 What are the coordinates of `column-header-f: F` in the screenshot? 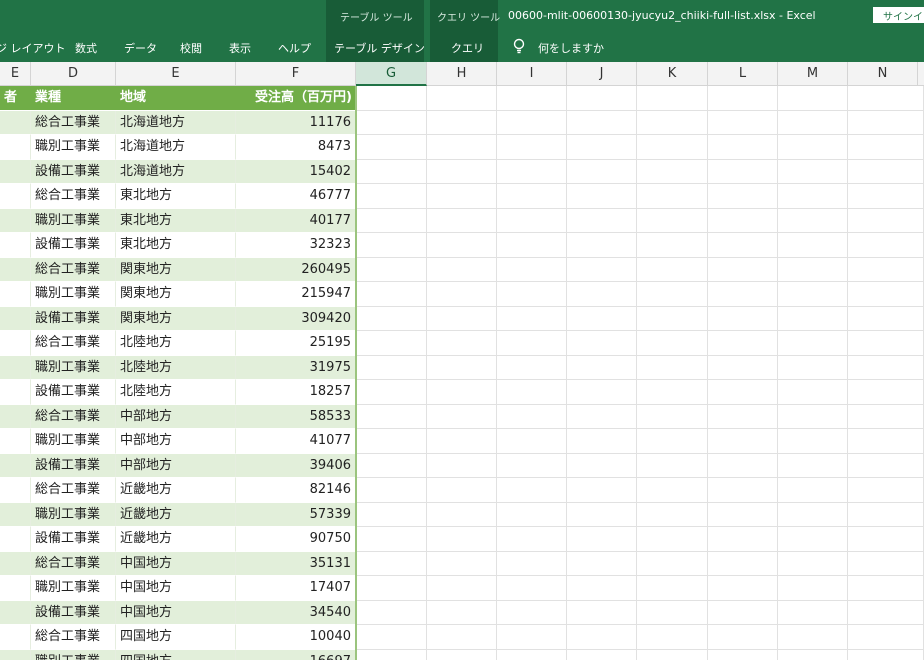 It's located at (296, 74).